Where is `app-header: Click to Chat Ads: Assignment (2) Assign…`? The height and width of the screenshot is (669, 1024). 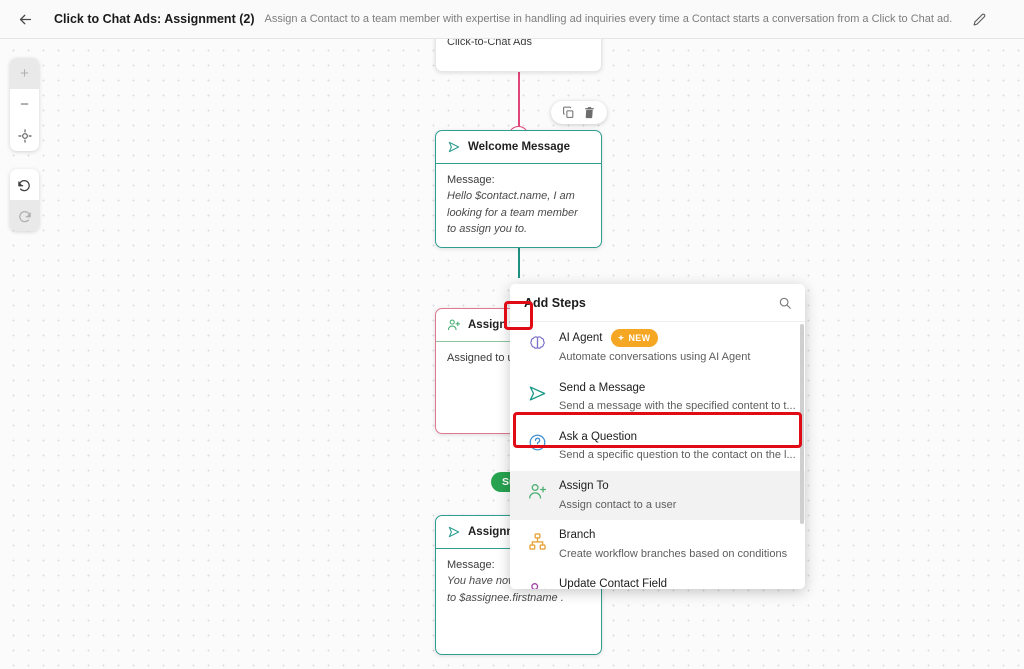
app-header: Click to Chat Ads: Assignment (2) Assign… is located at coordinates (512, 19).